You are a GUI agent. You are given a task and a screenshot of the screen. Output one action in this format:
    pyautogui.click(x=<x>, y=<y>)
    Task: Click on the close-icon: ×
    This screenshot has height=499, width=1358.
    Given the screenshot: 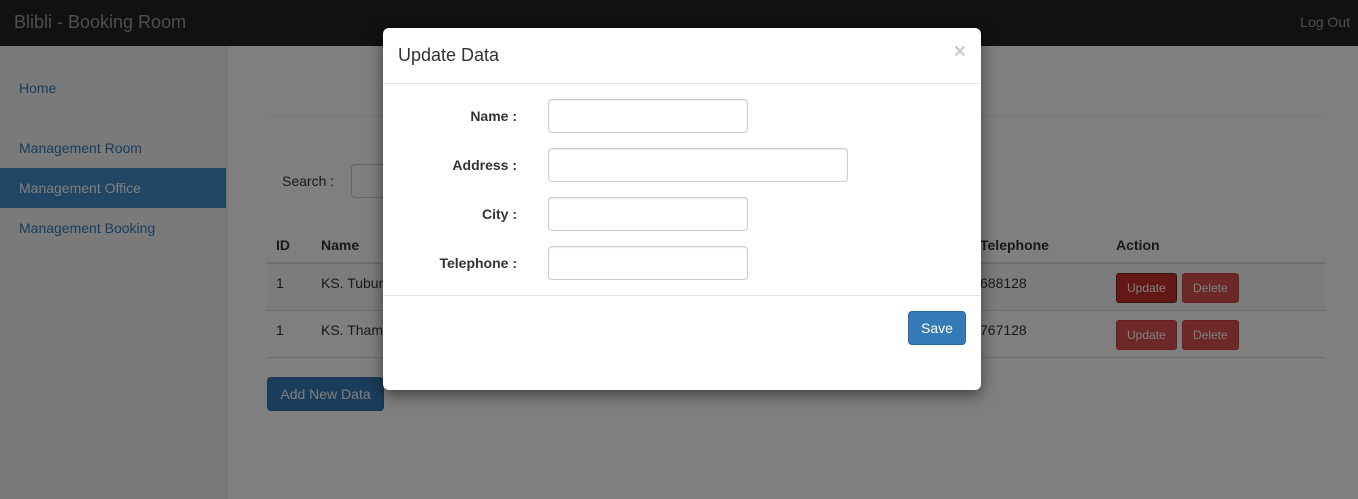 What is the action you would take?
    pyautogui.click(x=960, y=51)
    